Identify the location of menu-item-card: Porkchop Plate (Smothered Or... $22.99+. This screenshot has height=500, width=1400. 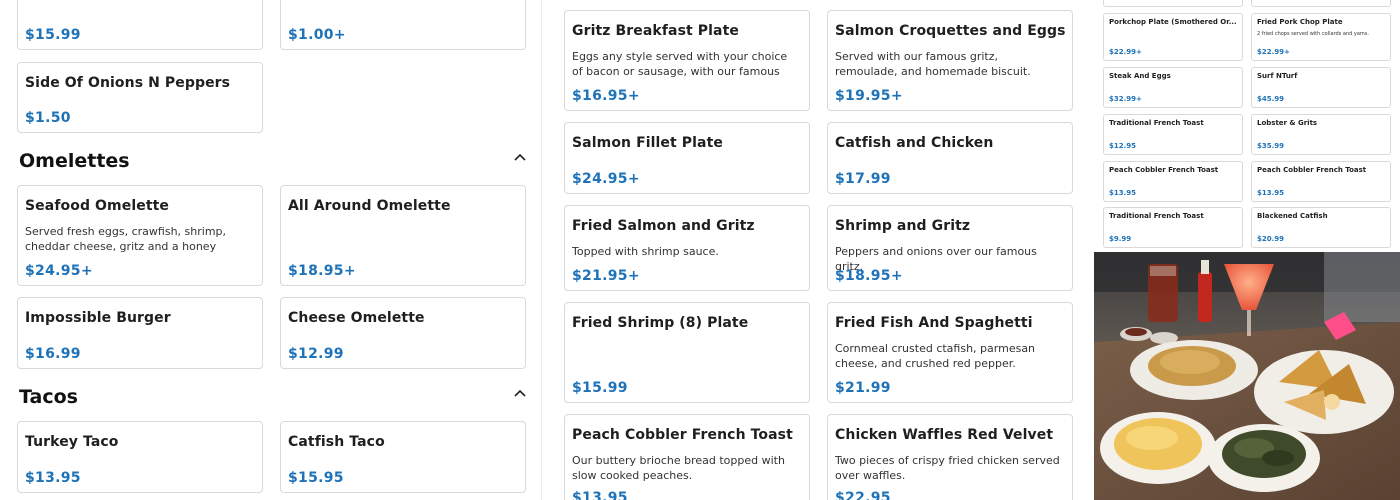
(1173, 37).